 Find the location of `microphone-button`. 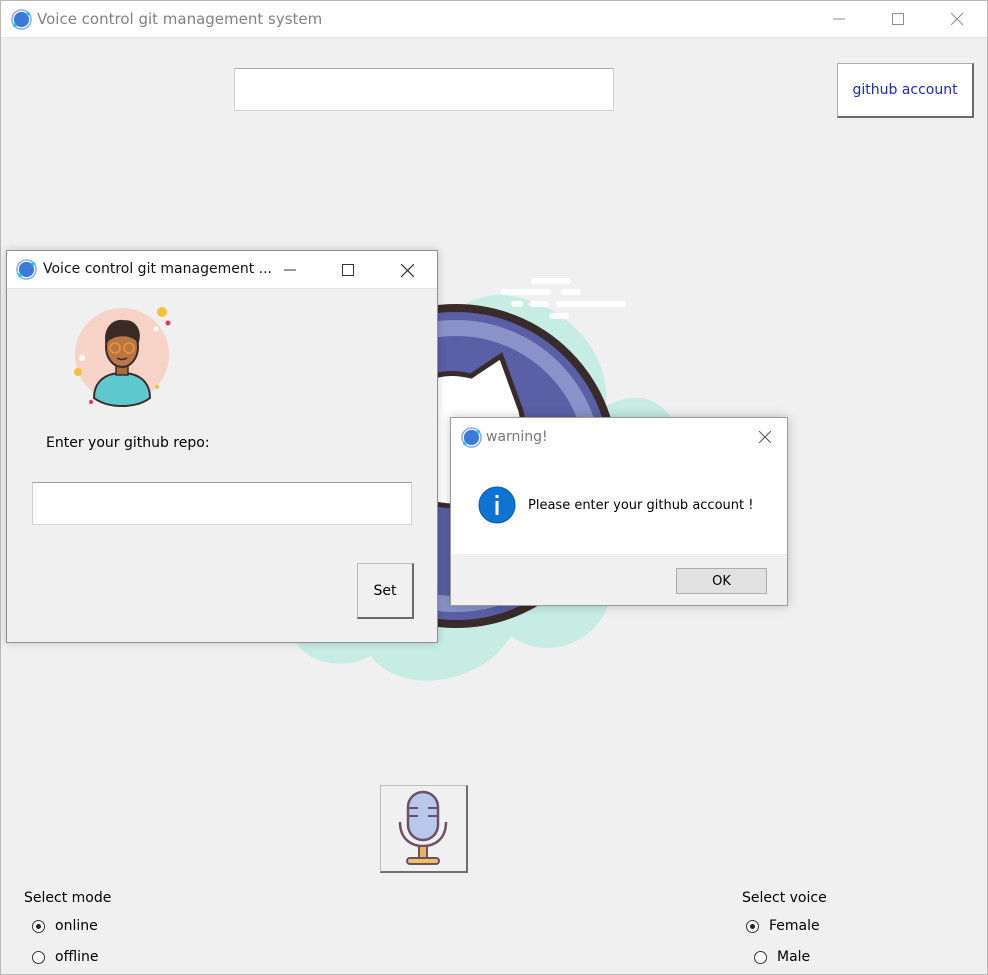

microphone-button is located at coordinates (424, 829).